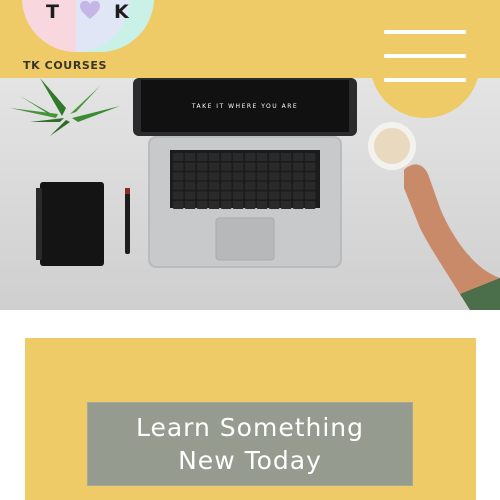 The image size is (500, 500). Describe the element at coordinates (392, 146) in the screenshot. I see `coffee-cup-icon` at that location.